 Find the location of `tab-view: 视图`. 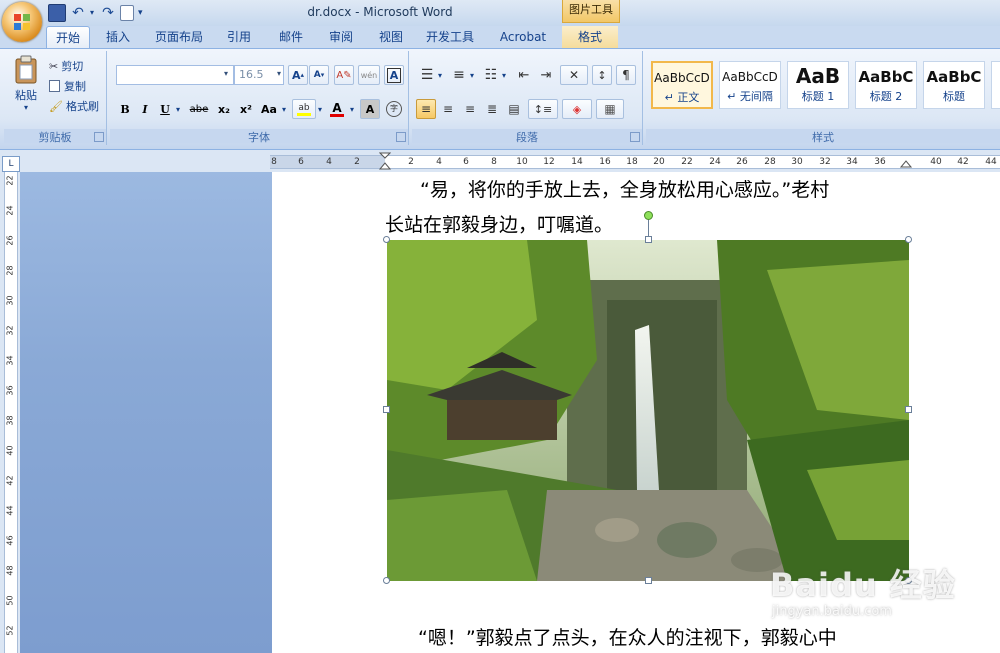

tab-view: 视图 is located at coordinates (391, 37).